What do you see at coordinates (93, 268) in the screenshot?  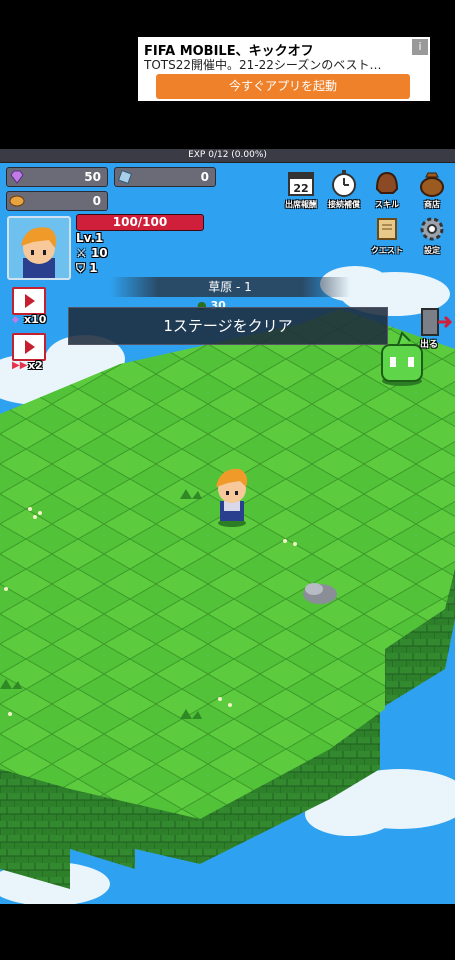 I see `defense-value: 1` at bounding box center [93, 268].